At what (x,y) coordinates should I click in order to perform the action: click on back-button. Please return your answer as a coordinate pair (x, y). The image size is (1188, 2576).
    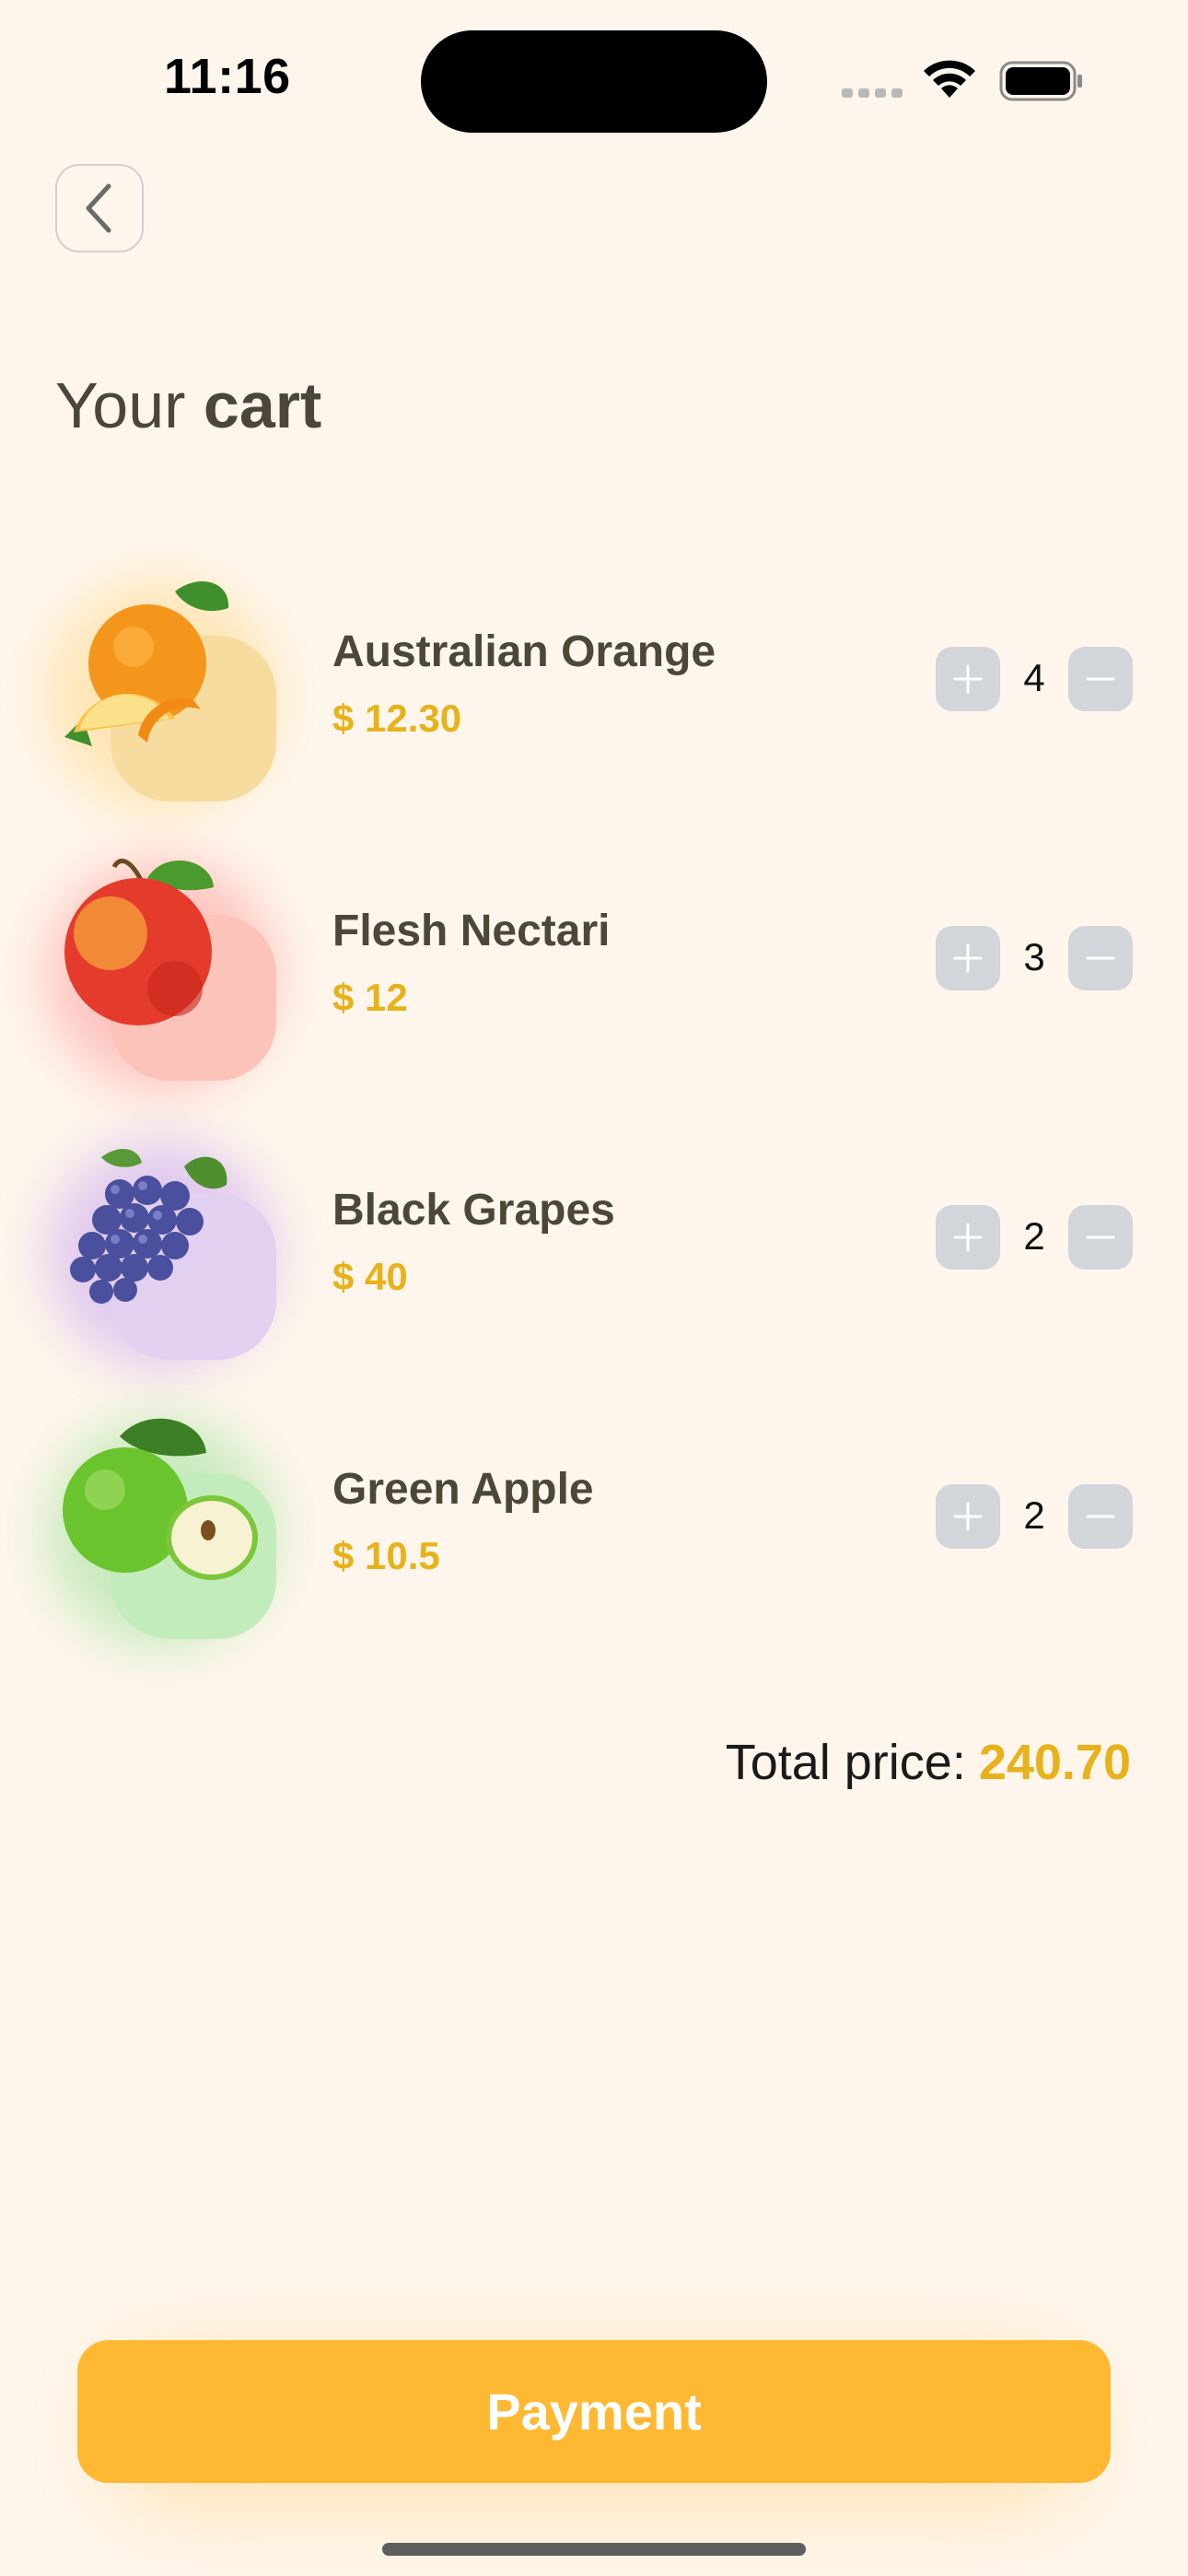
    Looking at the image, I should click on (99, 208).